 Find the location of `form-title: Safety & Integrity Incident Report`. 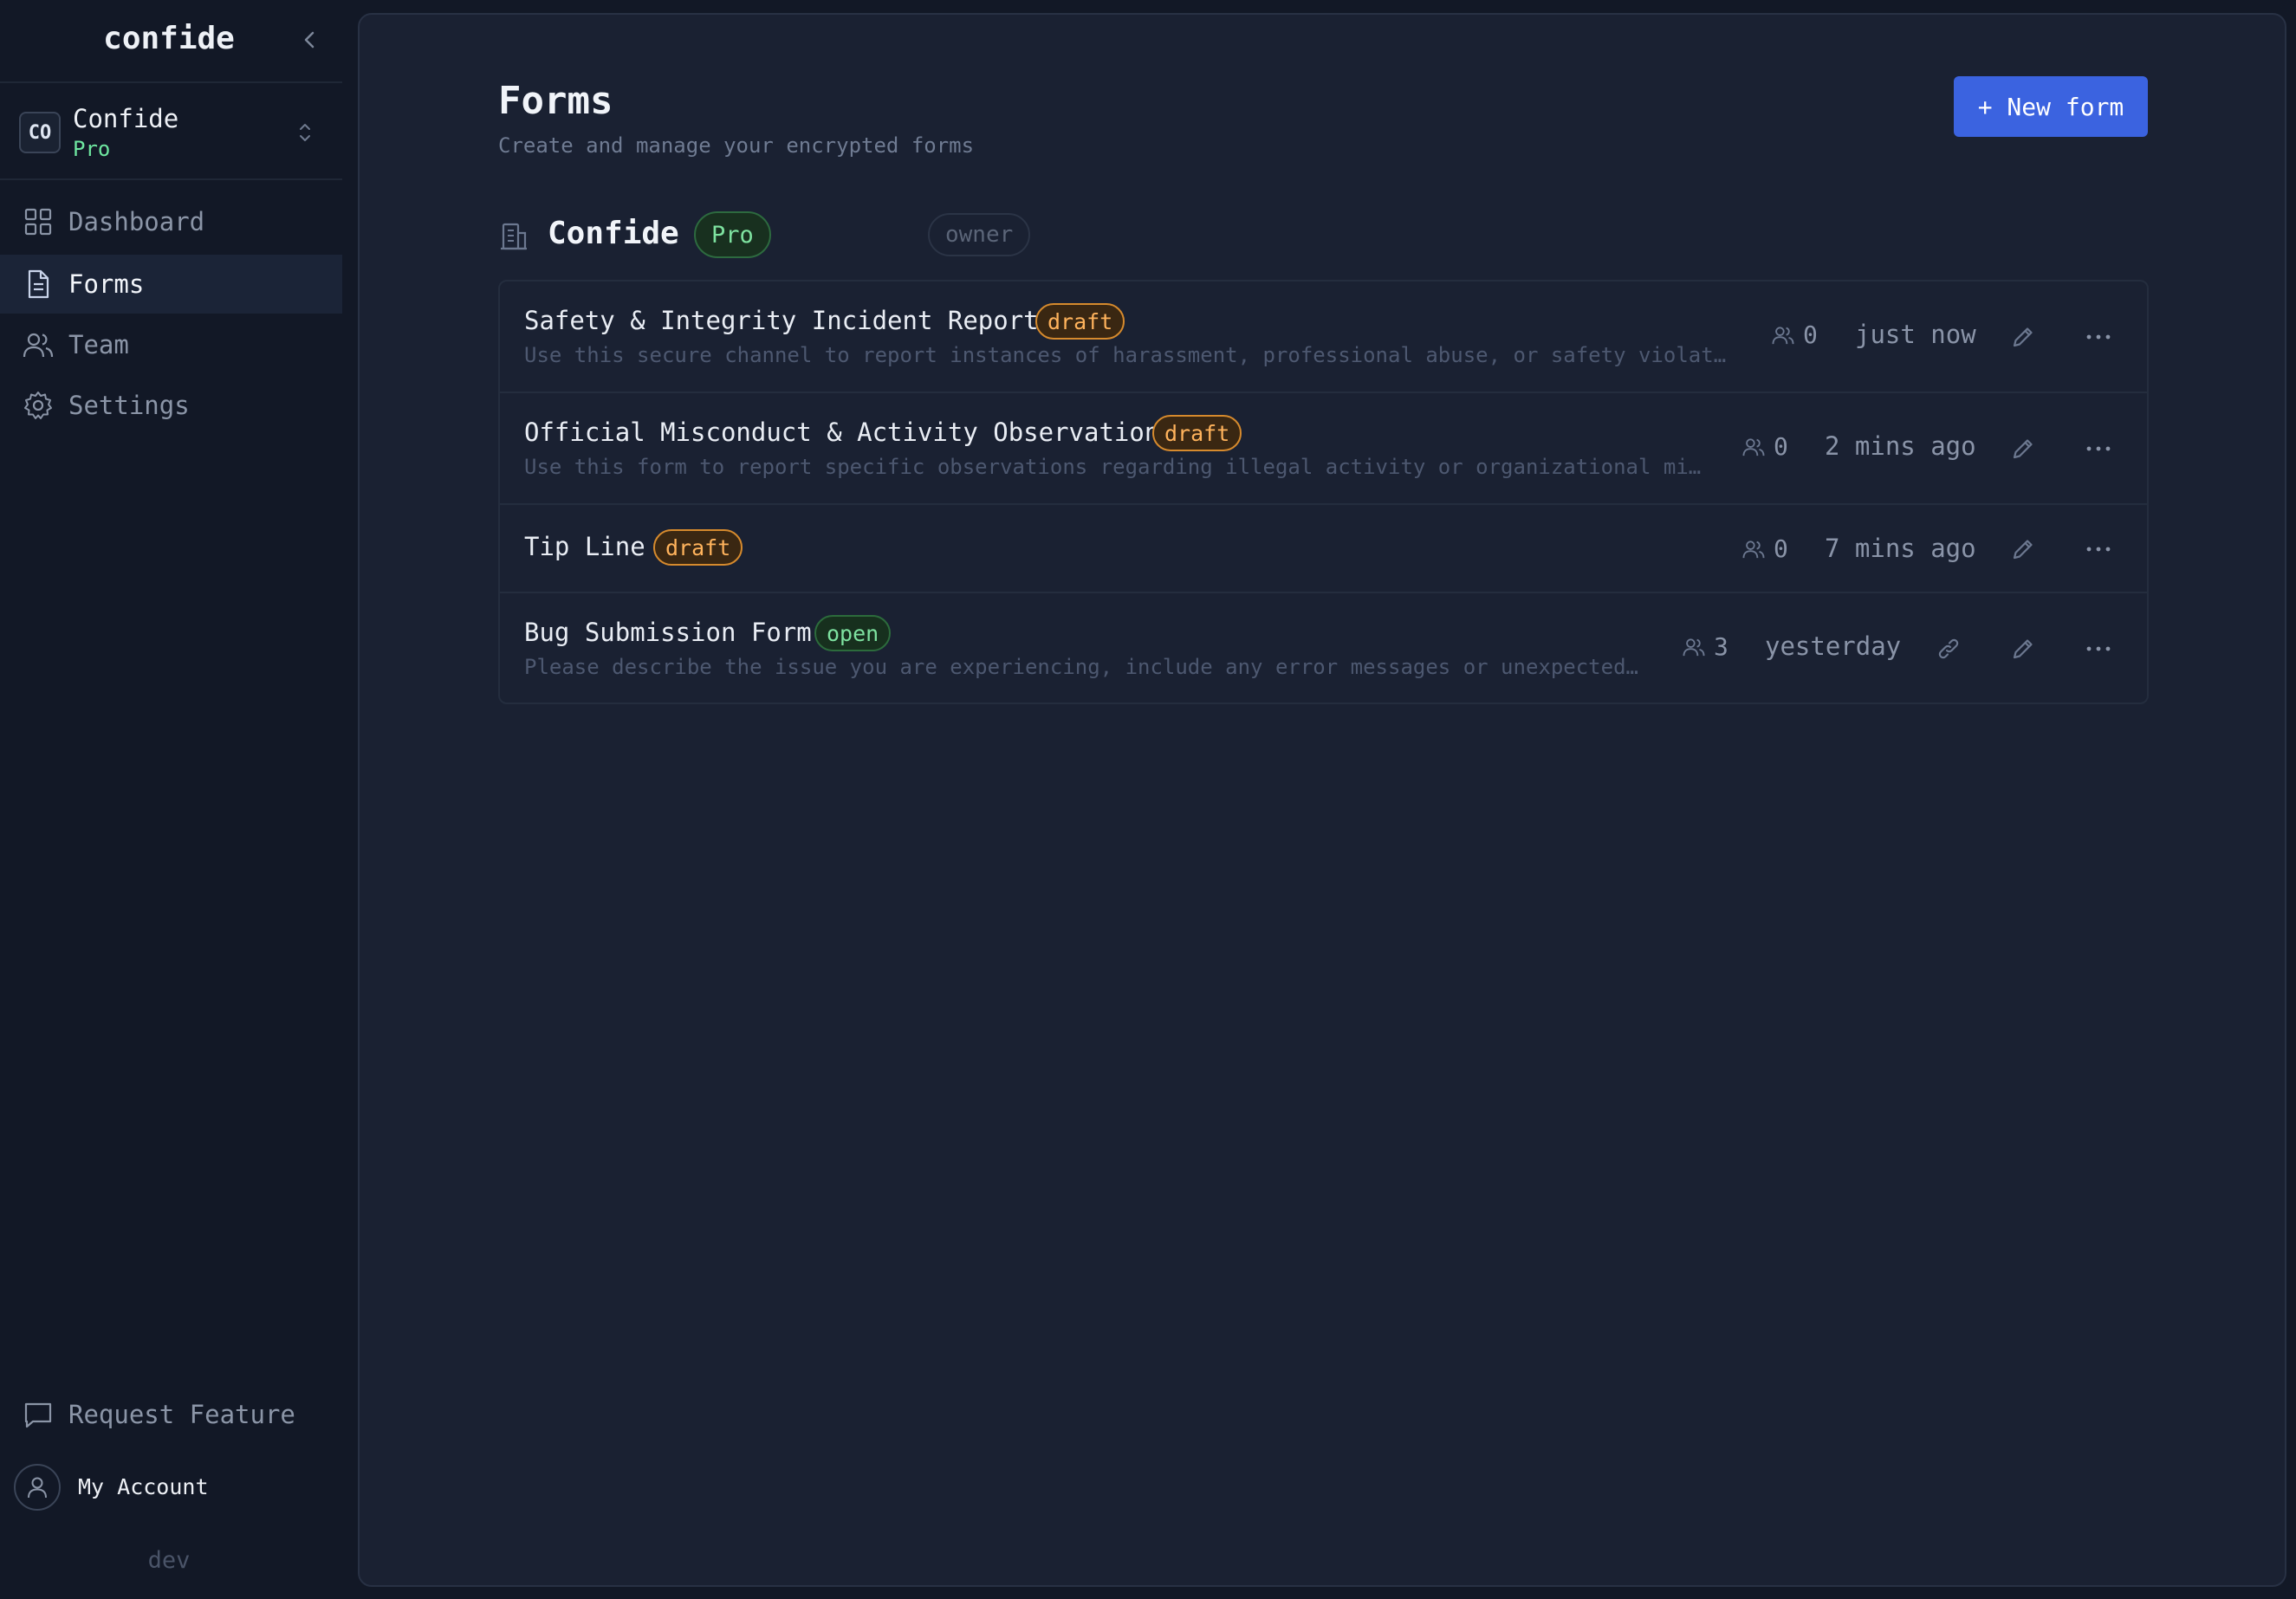

form-title: Safety & Integrity Incident Report is located at coordinates (781, 320).